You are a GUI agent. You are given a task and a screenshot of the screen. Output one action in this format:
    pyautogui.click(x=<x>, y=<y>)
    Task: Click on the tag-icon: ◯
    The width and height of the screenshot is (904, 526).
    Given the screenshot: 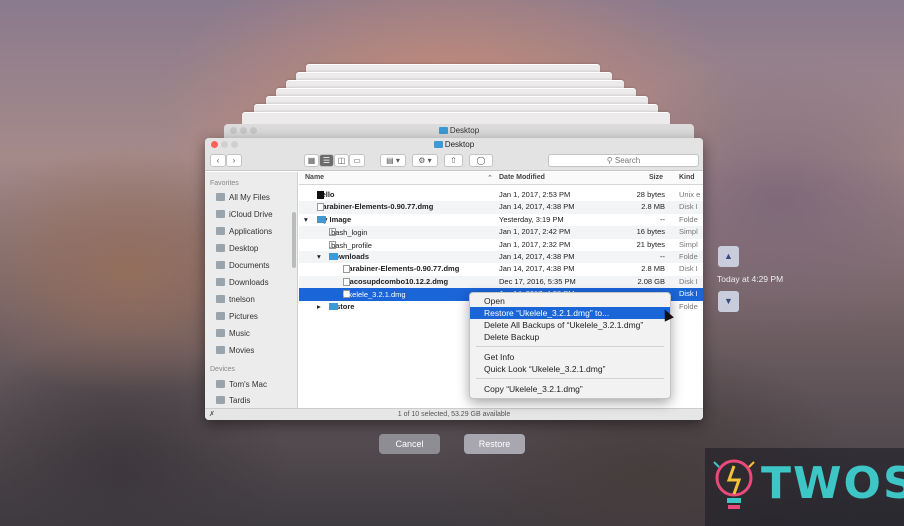 What is the action you would take?
    pyautogui.click(x=481, y=160)
    